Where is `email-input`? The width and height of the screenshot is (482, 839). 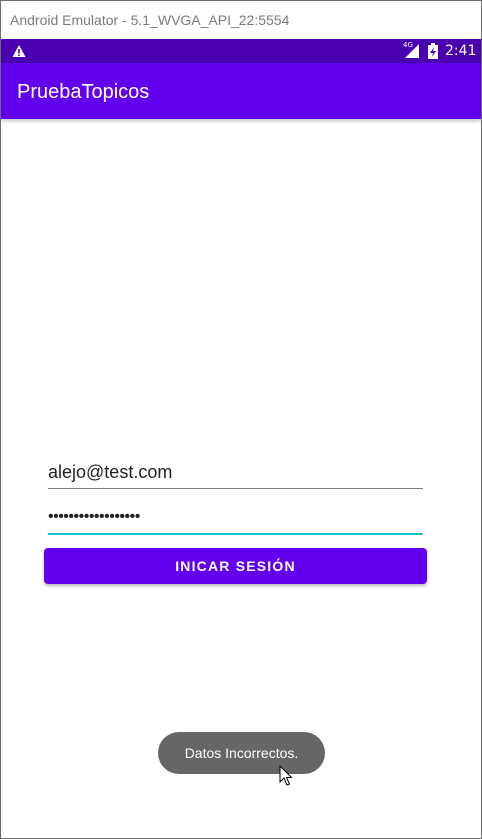
email-input is located at coordinates (235, 472).